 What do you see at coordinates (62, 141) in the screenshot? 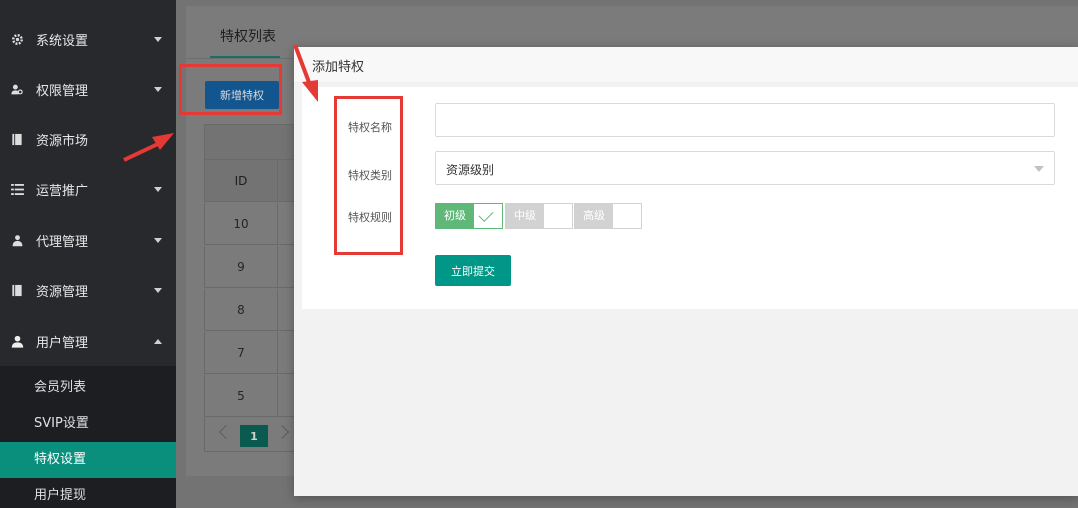
I see `sidebar-item-label: 资源市场` at bounding box center [62, 141].